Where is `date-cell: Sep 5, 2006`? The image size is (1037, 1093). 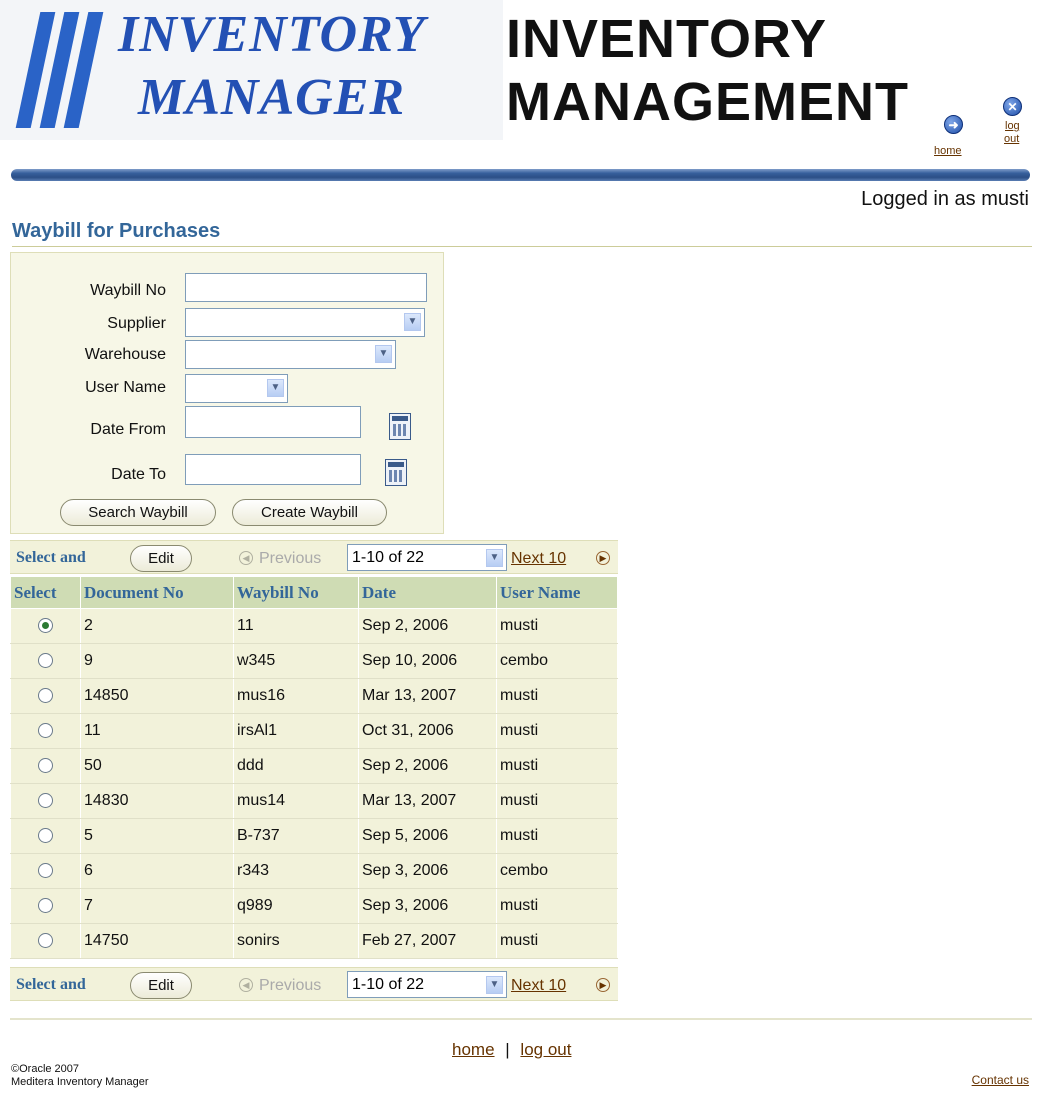 date-cell: Sep 5, 2006 is located at coordinates (427, 836).